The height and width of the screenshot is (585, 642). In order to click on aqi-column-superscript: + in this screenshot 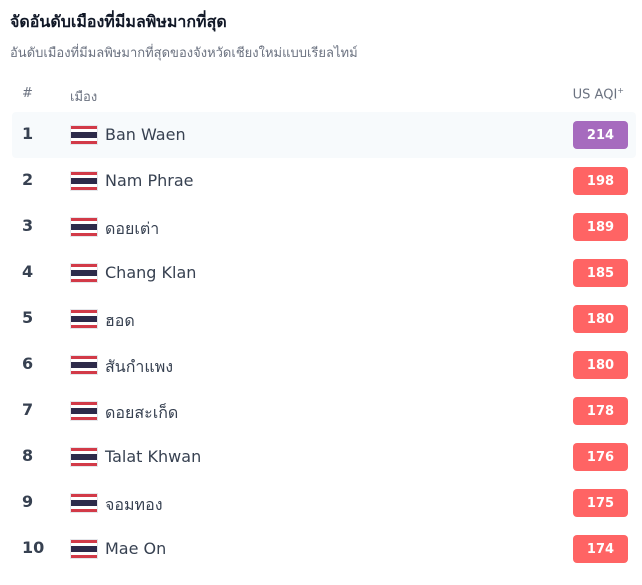, I will do `click(620, 90)`.